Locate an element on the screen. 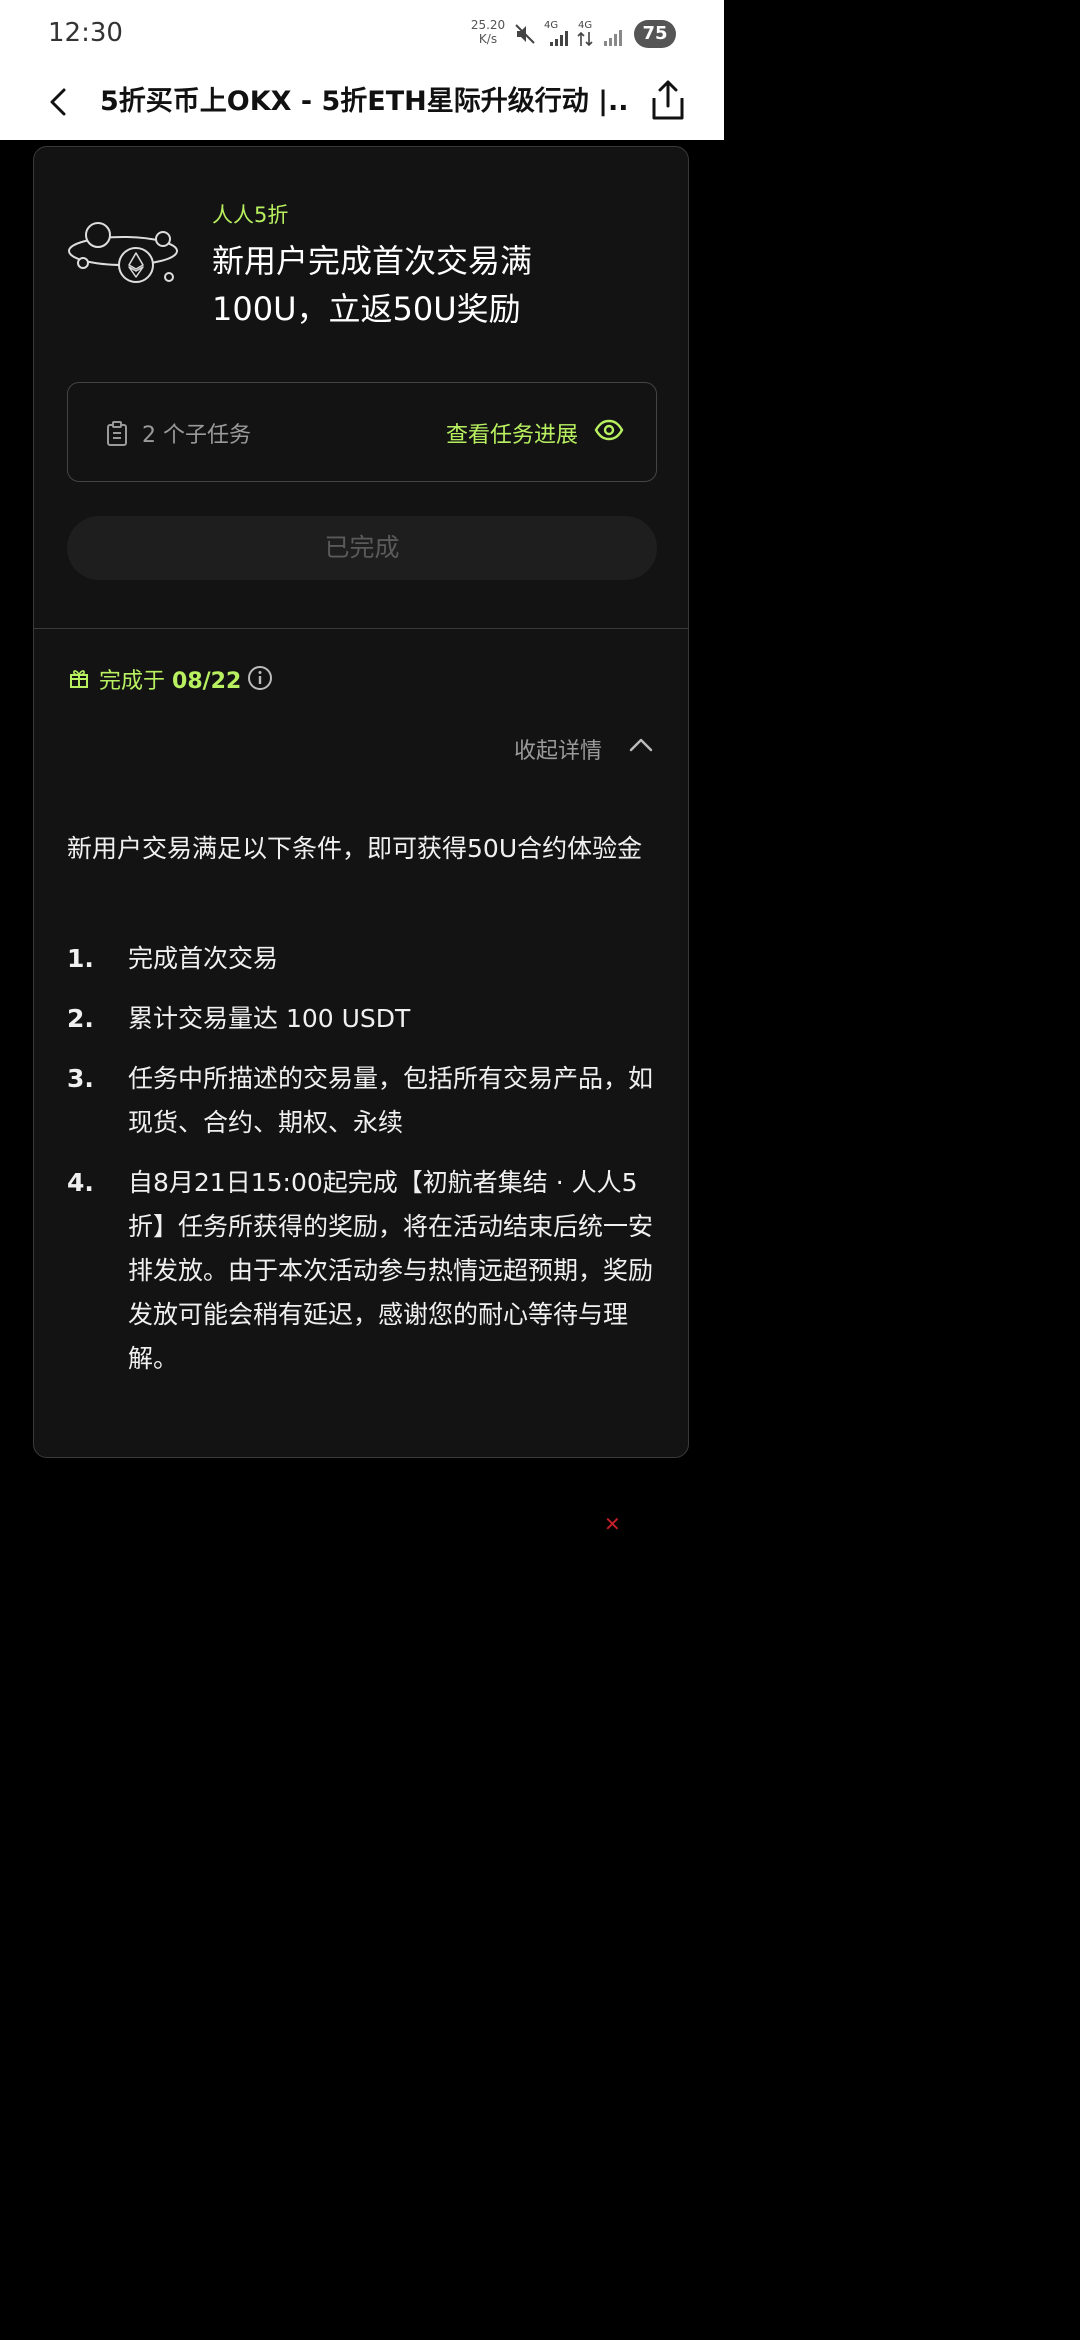 This screenshot has width=1080, height=2340. net-speed-unit: K/s is located at coordinates (488, 39).